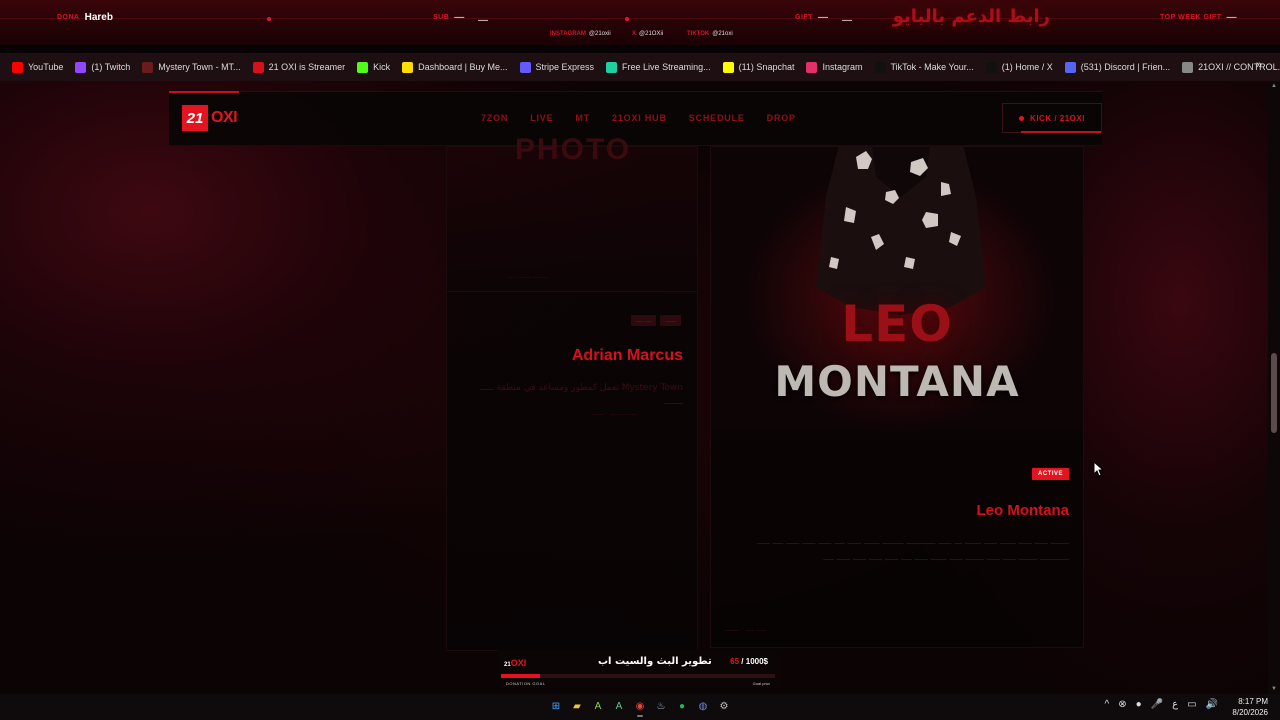 This screenshot has height=720, width=1280. What do you see at coordinates (897, 381) in the screenshot?
I see `poster-title-line-2: MONTANA` at bounding box center [897, 381].